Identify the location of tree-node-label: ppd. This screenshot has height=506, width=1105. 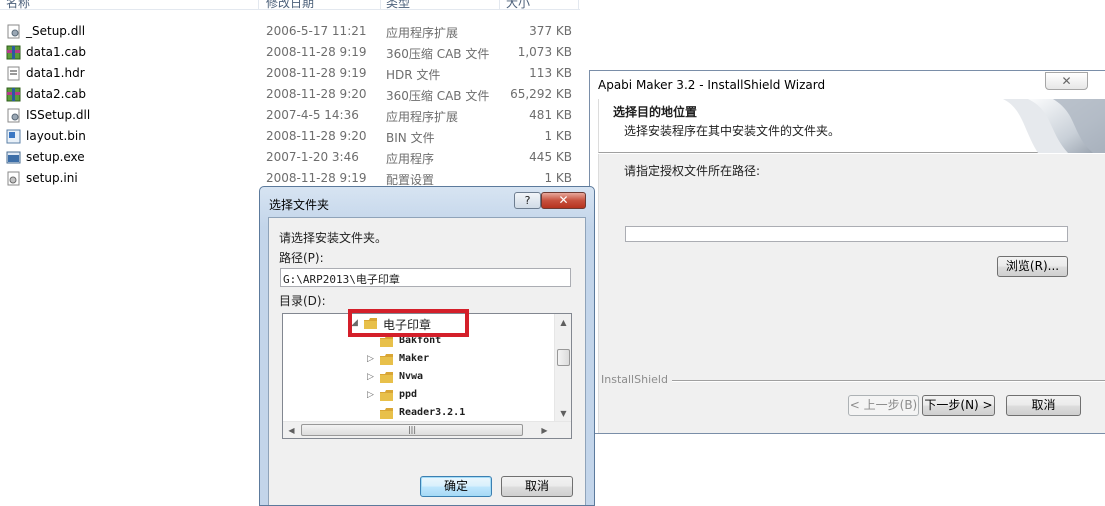
(408, 394).